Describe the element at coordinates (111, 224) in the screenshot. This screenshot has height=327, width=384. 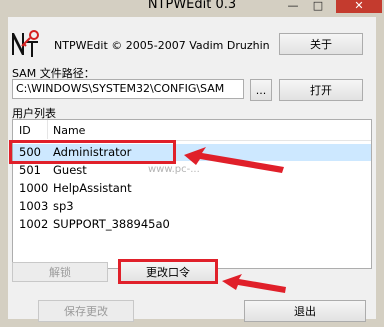
I see `row-name: SUPPORT_388945a0` at that location.